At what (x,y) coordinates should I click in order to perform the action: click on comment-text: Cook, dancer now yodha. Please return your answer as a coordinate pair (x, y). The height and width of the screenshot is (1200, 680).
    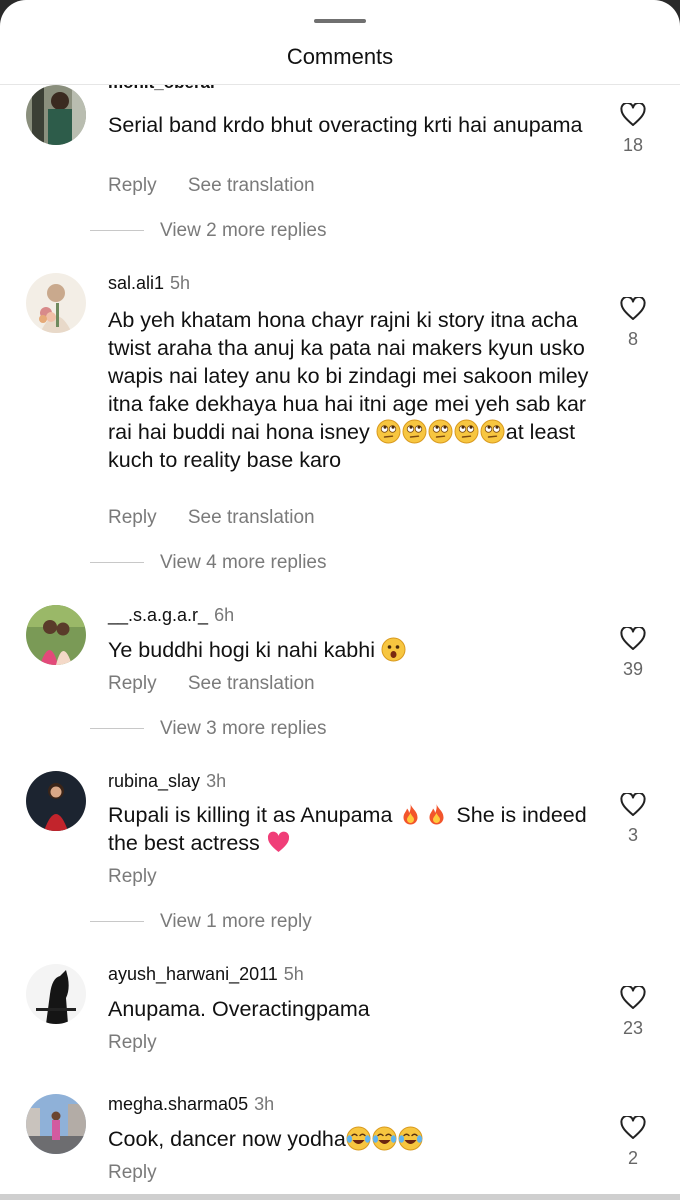
    Looking at the image, I should click on (353, 1139).